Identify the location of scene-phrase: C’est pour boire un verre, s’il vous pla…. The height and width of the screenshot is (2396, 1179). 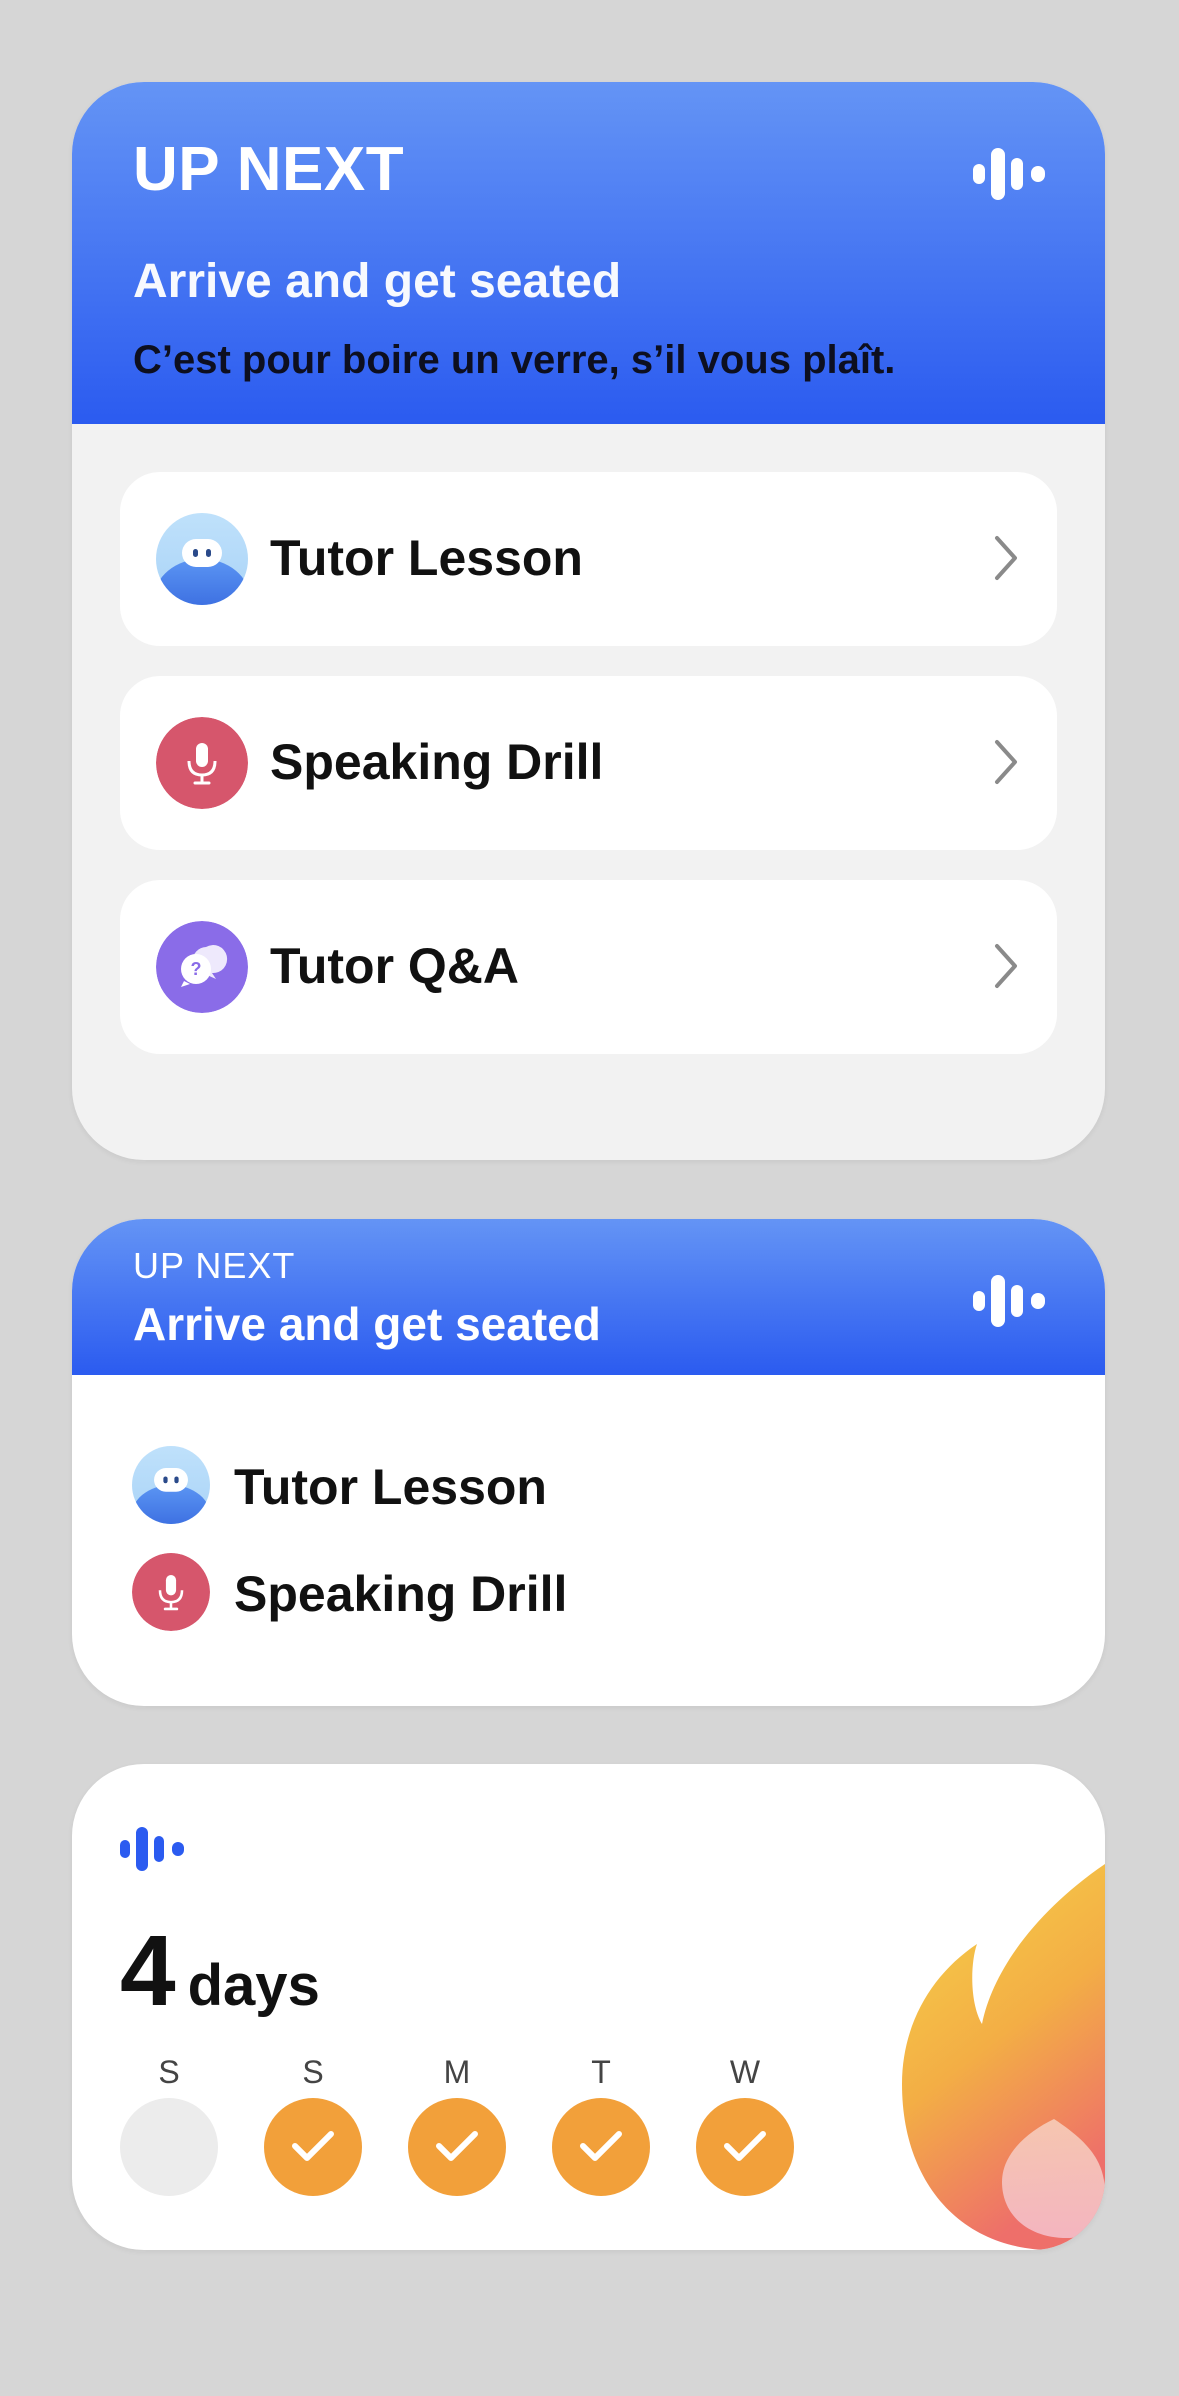
(514, 360).